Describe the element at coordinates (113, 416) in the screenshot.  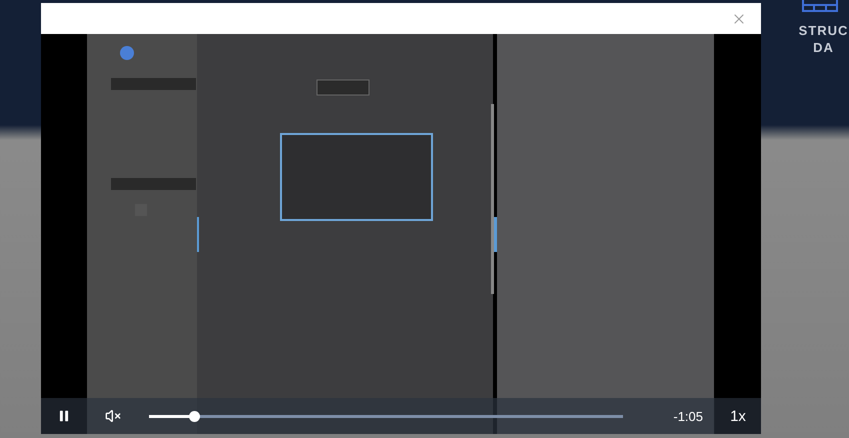
I see `muted-speaker-icon` at that location.